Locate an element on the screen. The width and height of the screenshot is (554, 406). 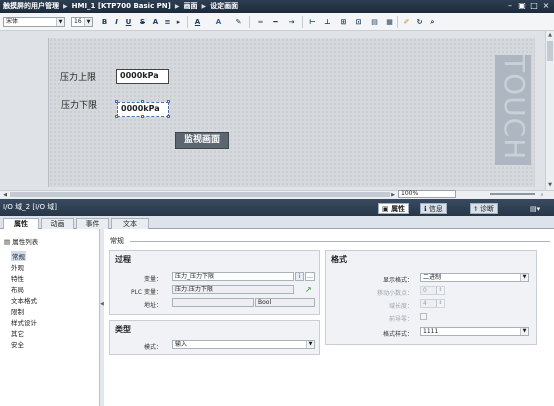
subtab-animations: 动画 is located at coordinates (57, 223).